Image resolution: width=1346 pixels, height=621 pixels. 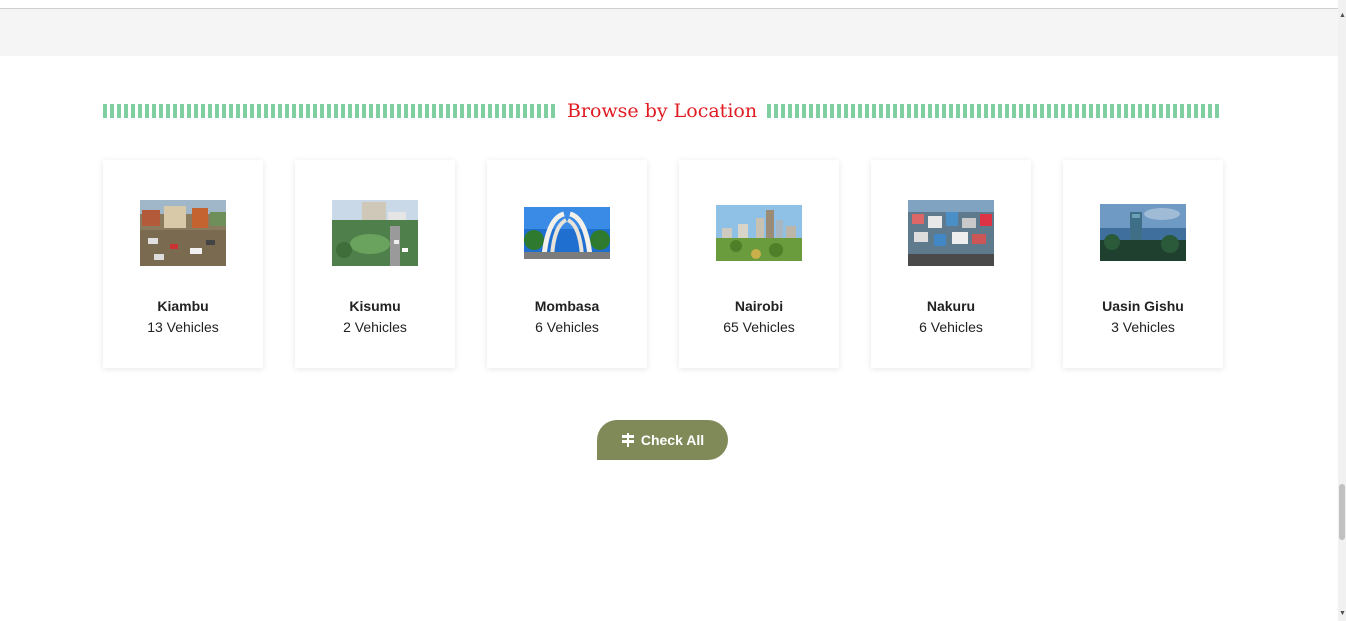 What do you see at coordinates (183, 327) in the screenshot?
I see `vehicle-count: 13 Vehicles` at bounding box center [183, 327].